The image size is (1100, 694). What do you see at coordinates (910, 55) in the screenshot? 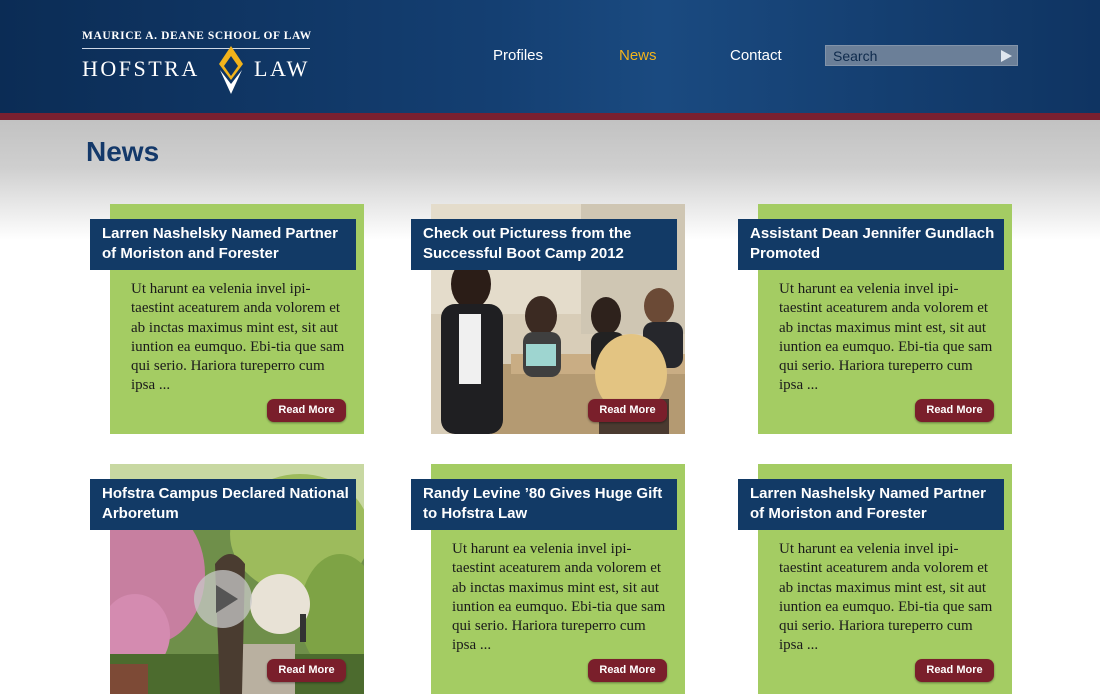
I see `search-input` at bounding box center [910, 55].